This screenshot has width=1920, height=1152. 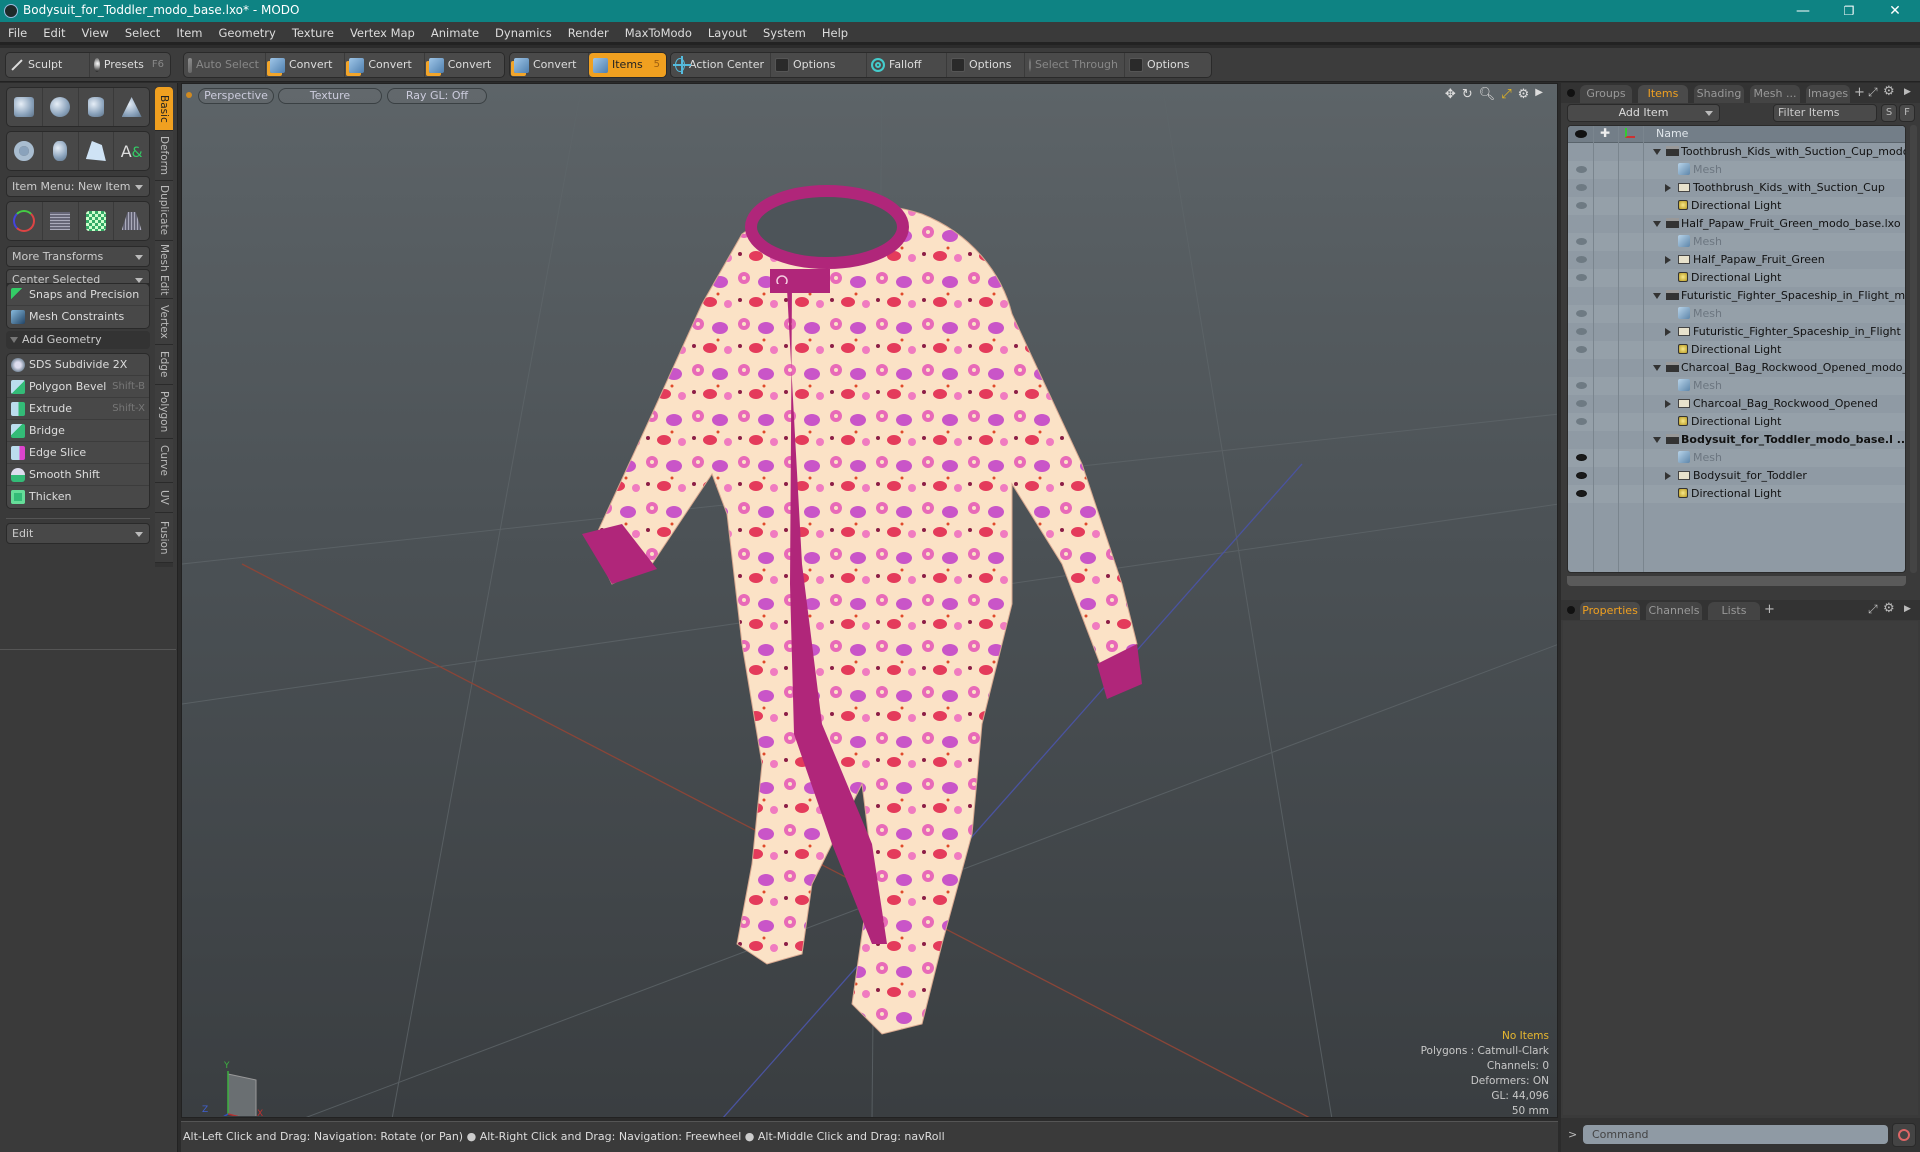 What do you see at coordinates (727, 33) in the screenshot?
I see `menu-layout: Layout` at bounding box center [727, 33].